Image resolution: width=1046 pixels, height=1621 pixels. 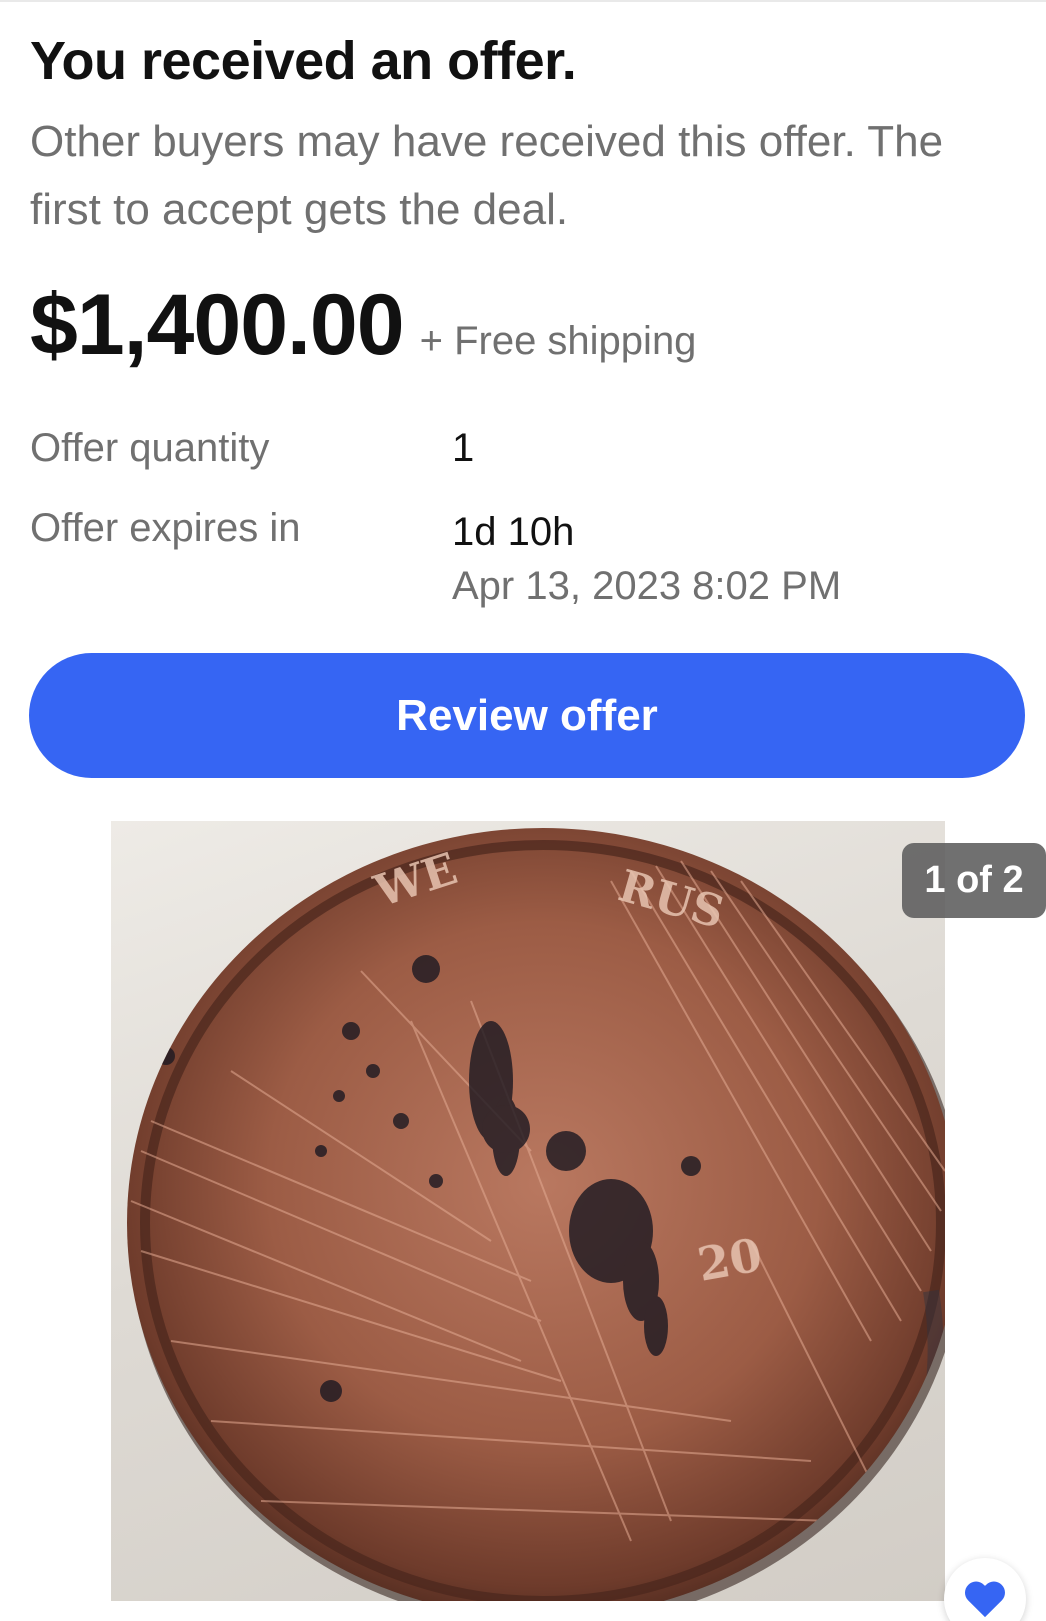 What do you see at coordinates (150, 448) in the screenshot?
I see `offer-quantity-label: Offer quantity` at bounding box center [150, 448].